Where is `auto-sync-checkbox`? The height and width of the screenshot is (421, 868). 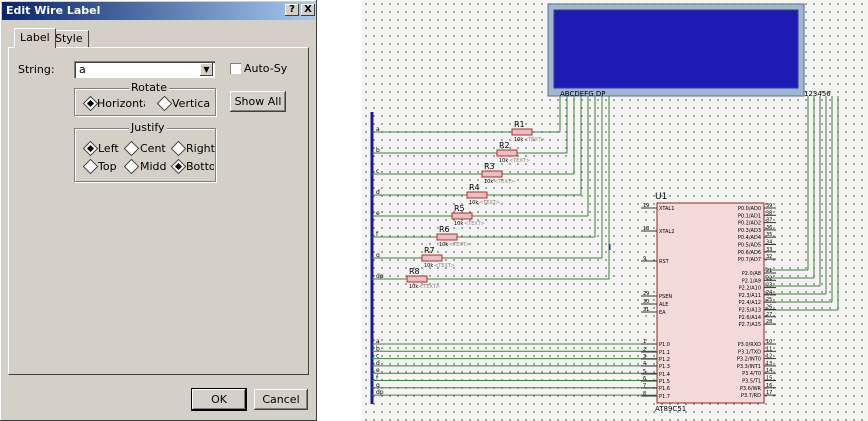
auto-sync-checkbox is located at coordinates (235, 68).